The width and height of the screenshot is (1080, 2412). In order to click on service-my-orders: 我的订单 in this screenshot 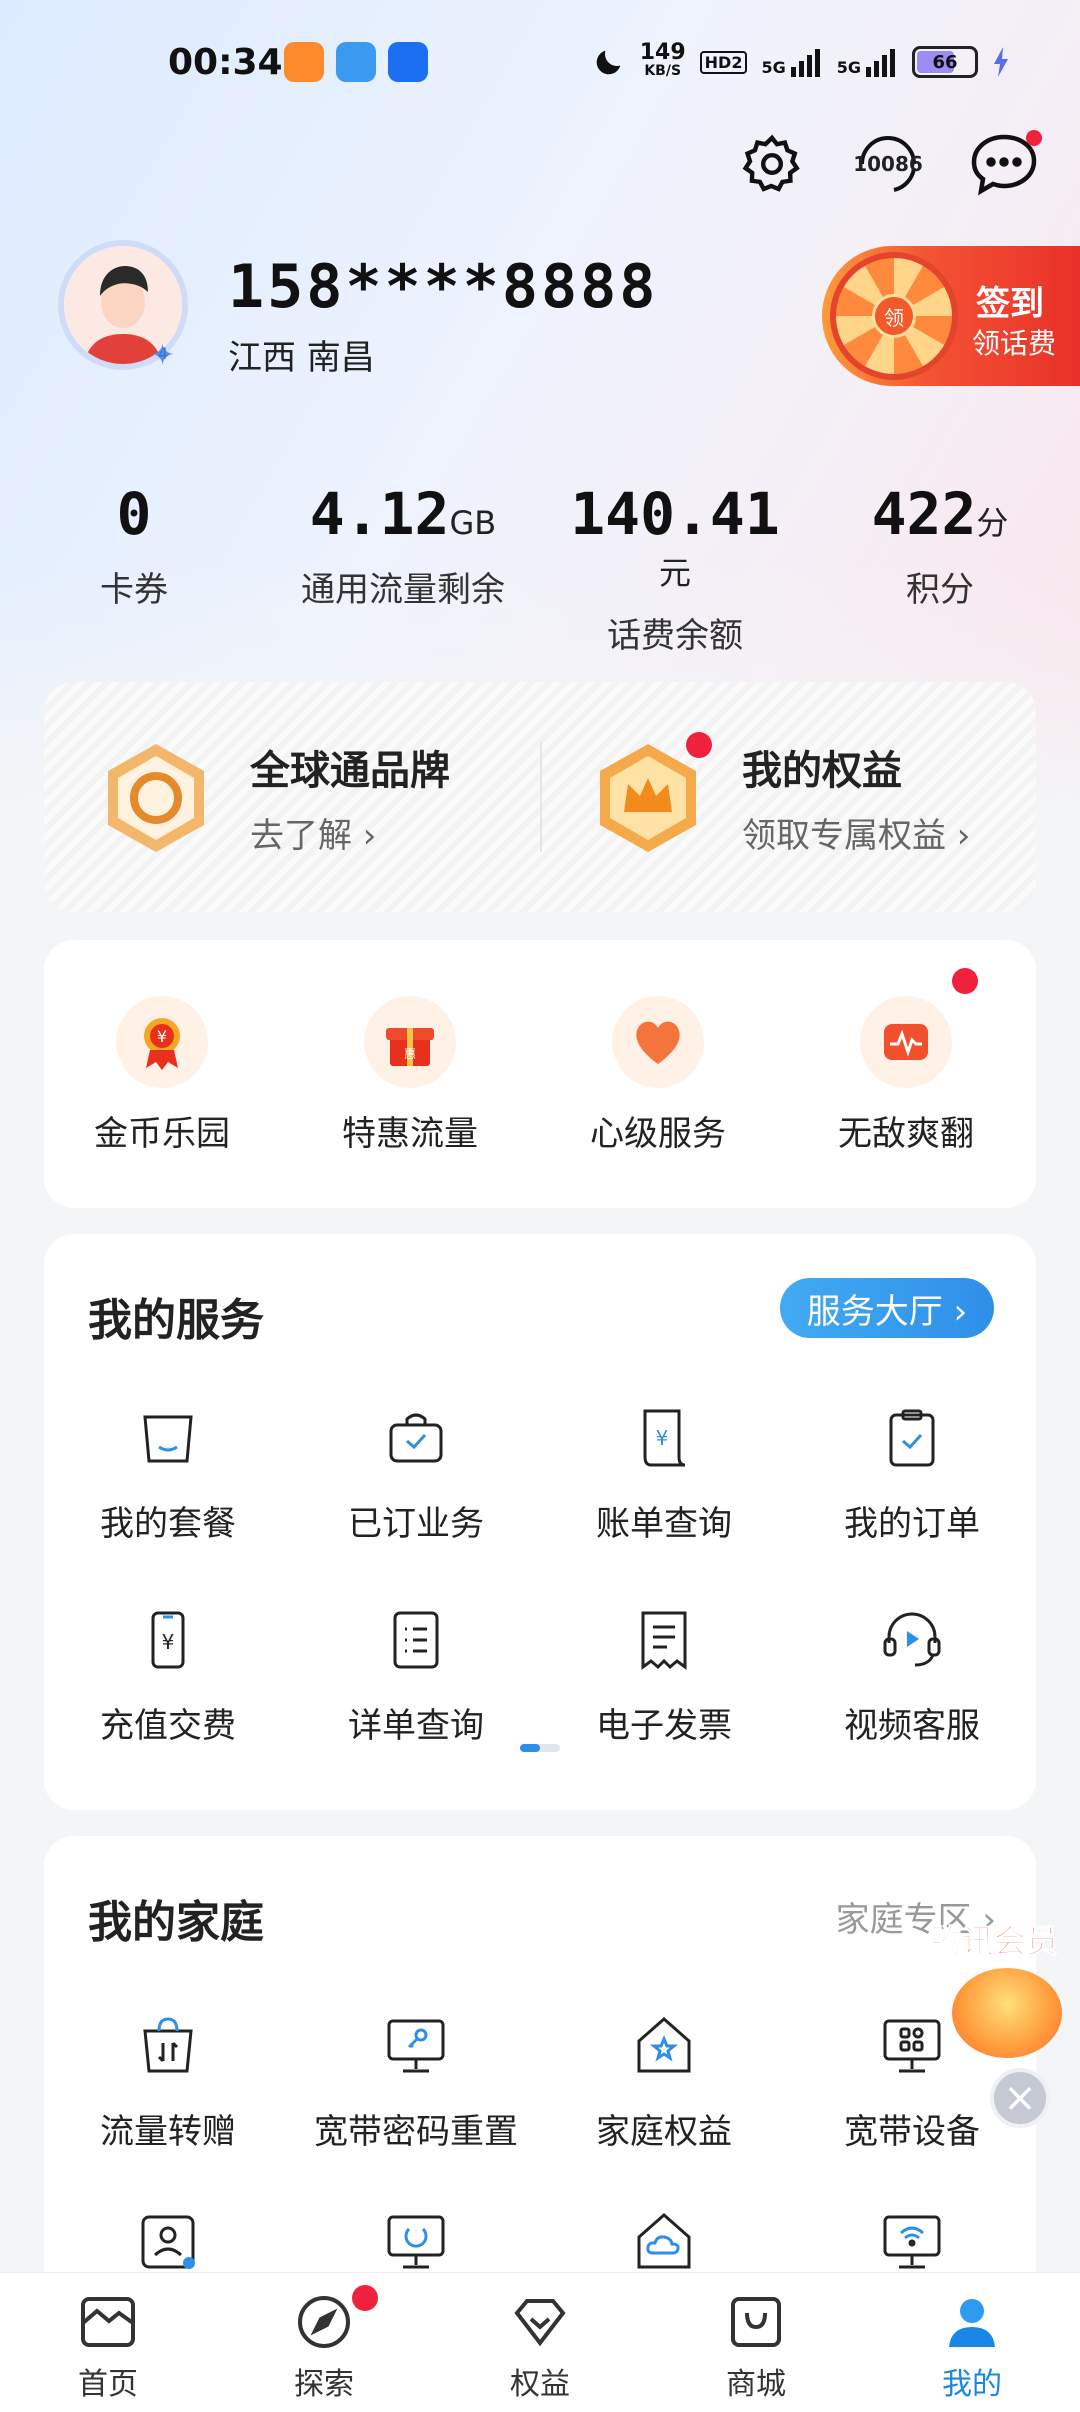, I will do `click(912, 1471)`.